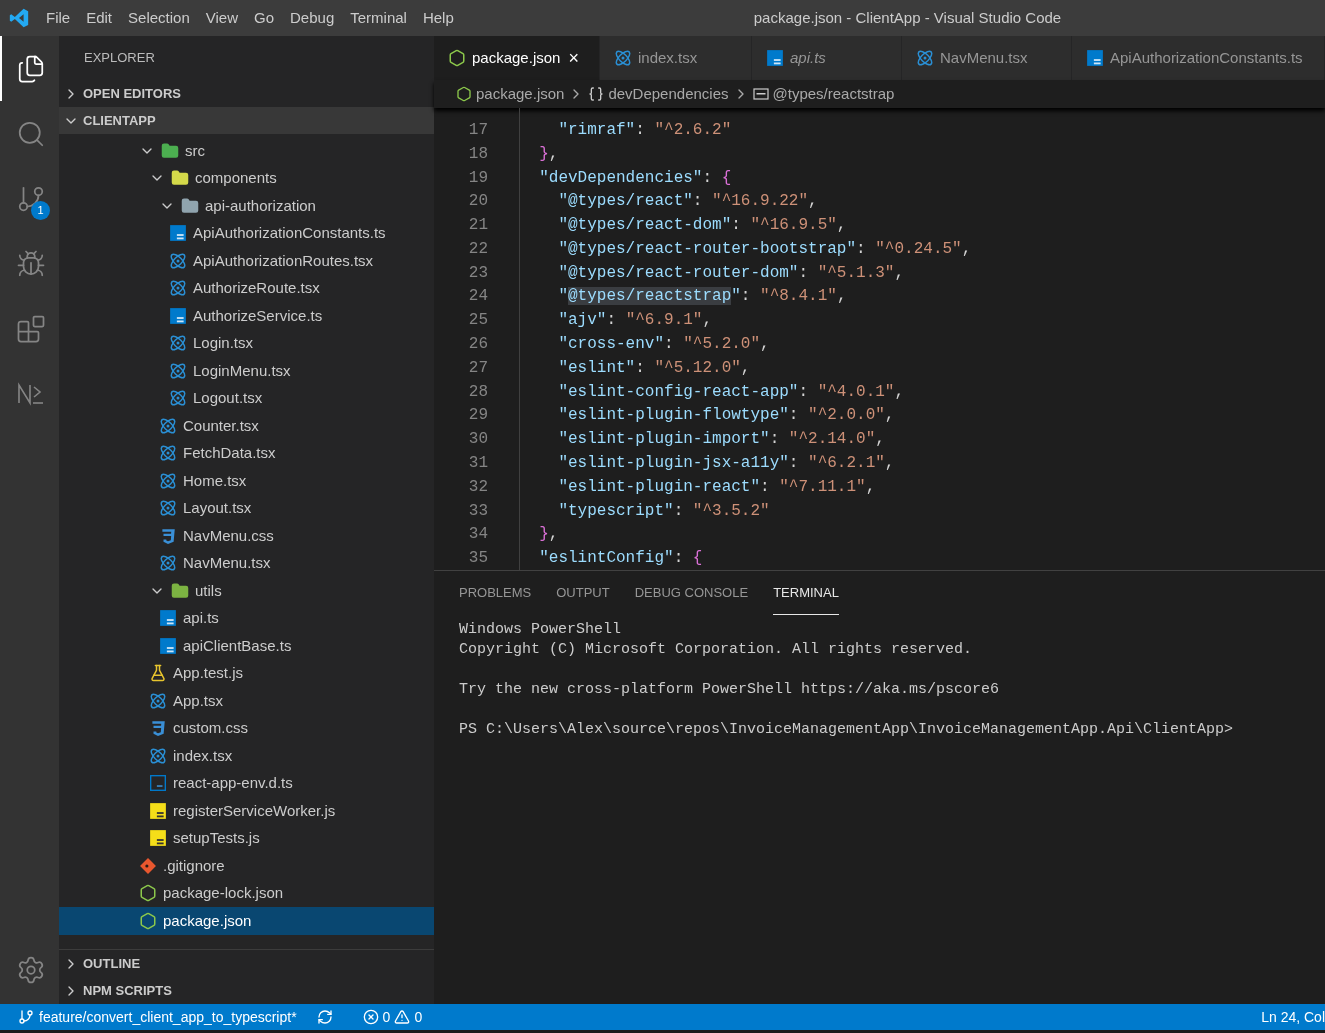 The height and width of the screenshot is (1033, 1325). What do you see at coordinates (246, 921) in the screenshot?
I see `file-row: package.json` at bounding box center [246, 921].